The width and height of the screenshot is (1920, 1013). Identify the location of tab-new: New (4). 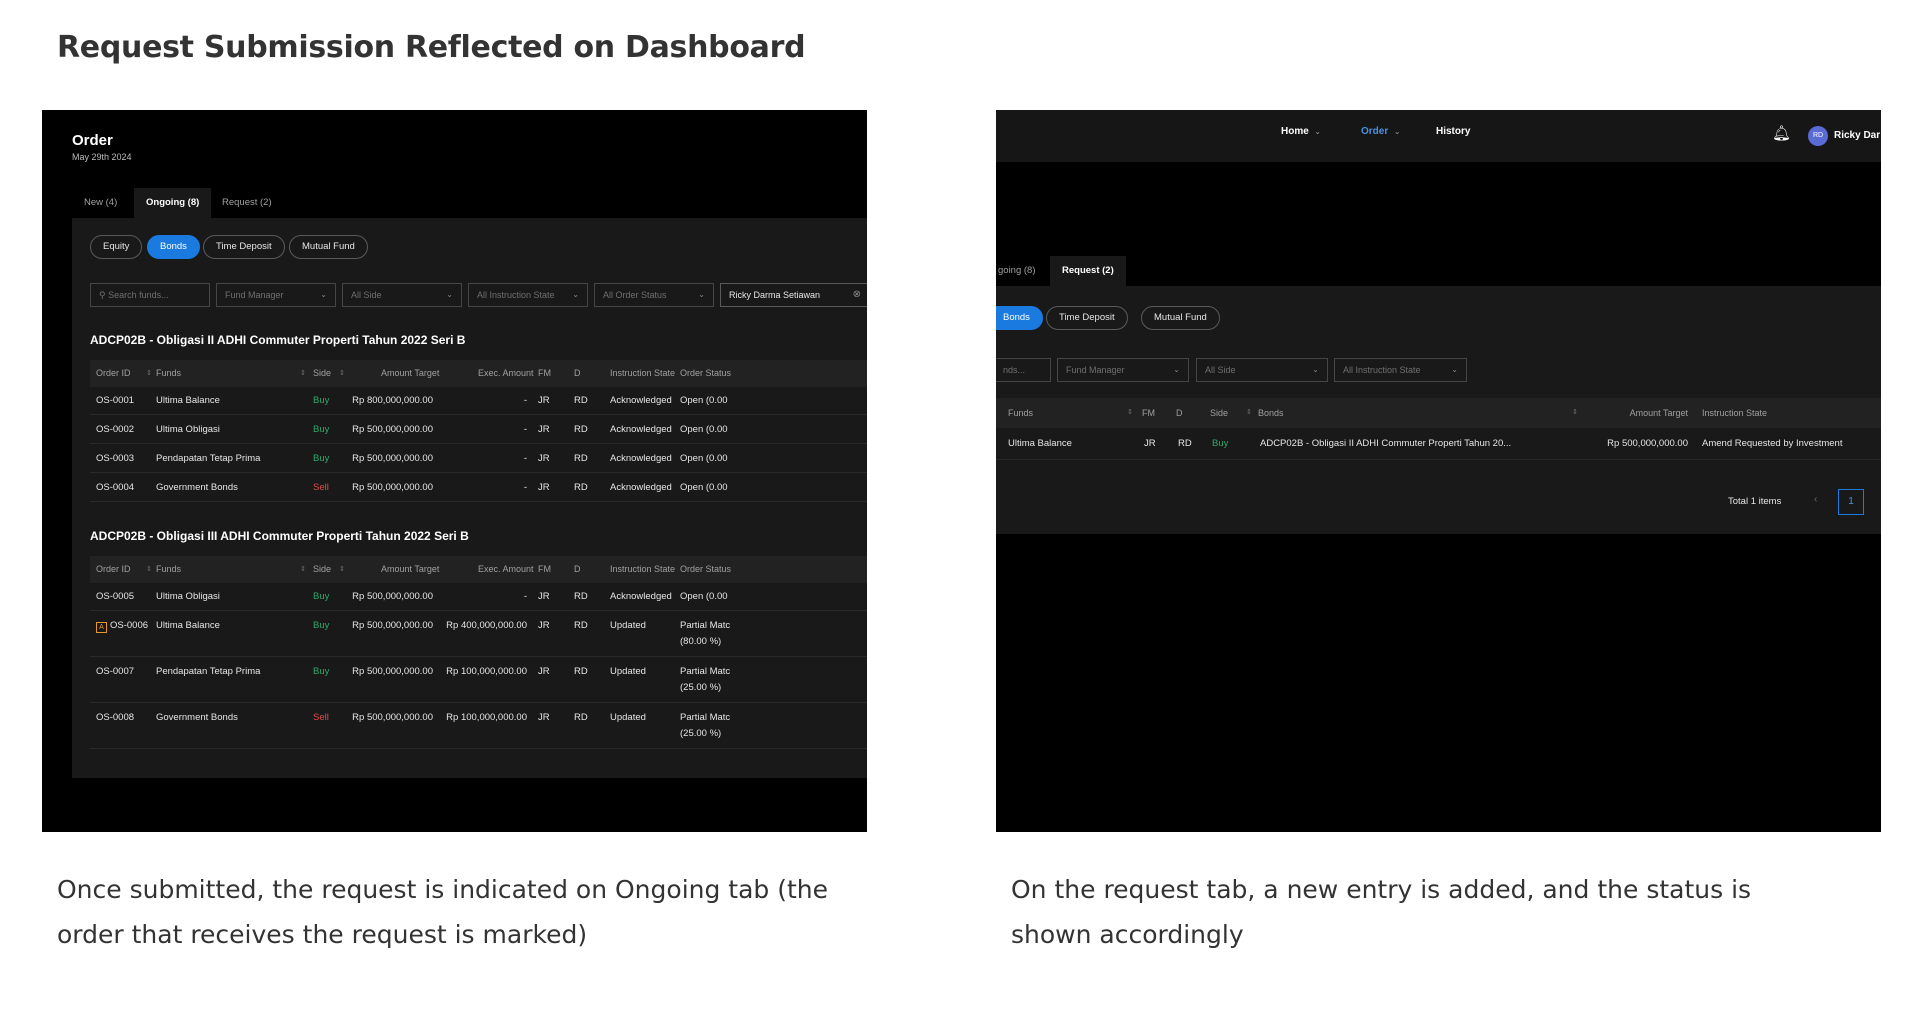
(100, 203).